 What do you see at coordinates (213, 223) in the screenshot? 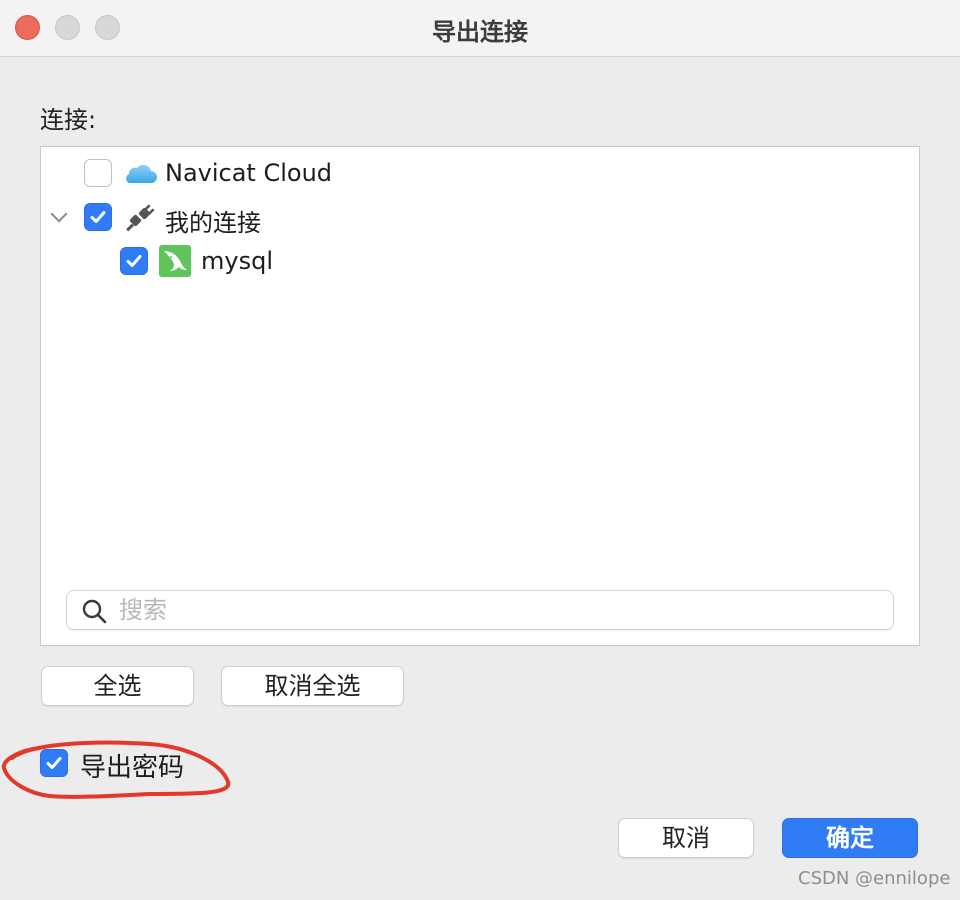
I see `tree-item-label: 我的连接` at bounding box center [213, 223].